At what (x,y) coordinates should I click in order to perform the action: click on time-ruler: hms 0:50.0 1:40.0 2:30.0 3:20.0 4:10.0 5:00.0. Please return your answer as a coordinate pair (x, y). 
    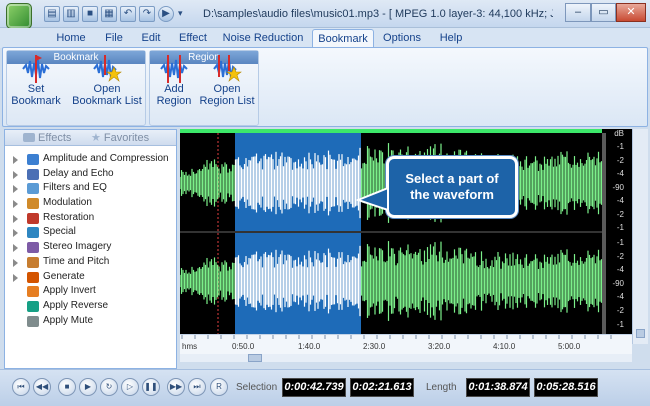
    Looking at the image, I should click on (406, 344).